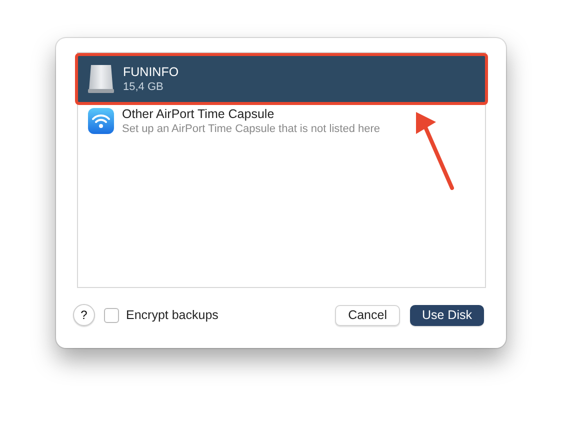 The height and width of the screenshot is (423, 562). What do you see at coordinates (199, 114) in the screenshot?
I see `disk-name: Other AirPort Time Capsule` at bounding box center [199, 114].